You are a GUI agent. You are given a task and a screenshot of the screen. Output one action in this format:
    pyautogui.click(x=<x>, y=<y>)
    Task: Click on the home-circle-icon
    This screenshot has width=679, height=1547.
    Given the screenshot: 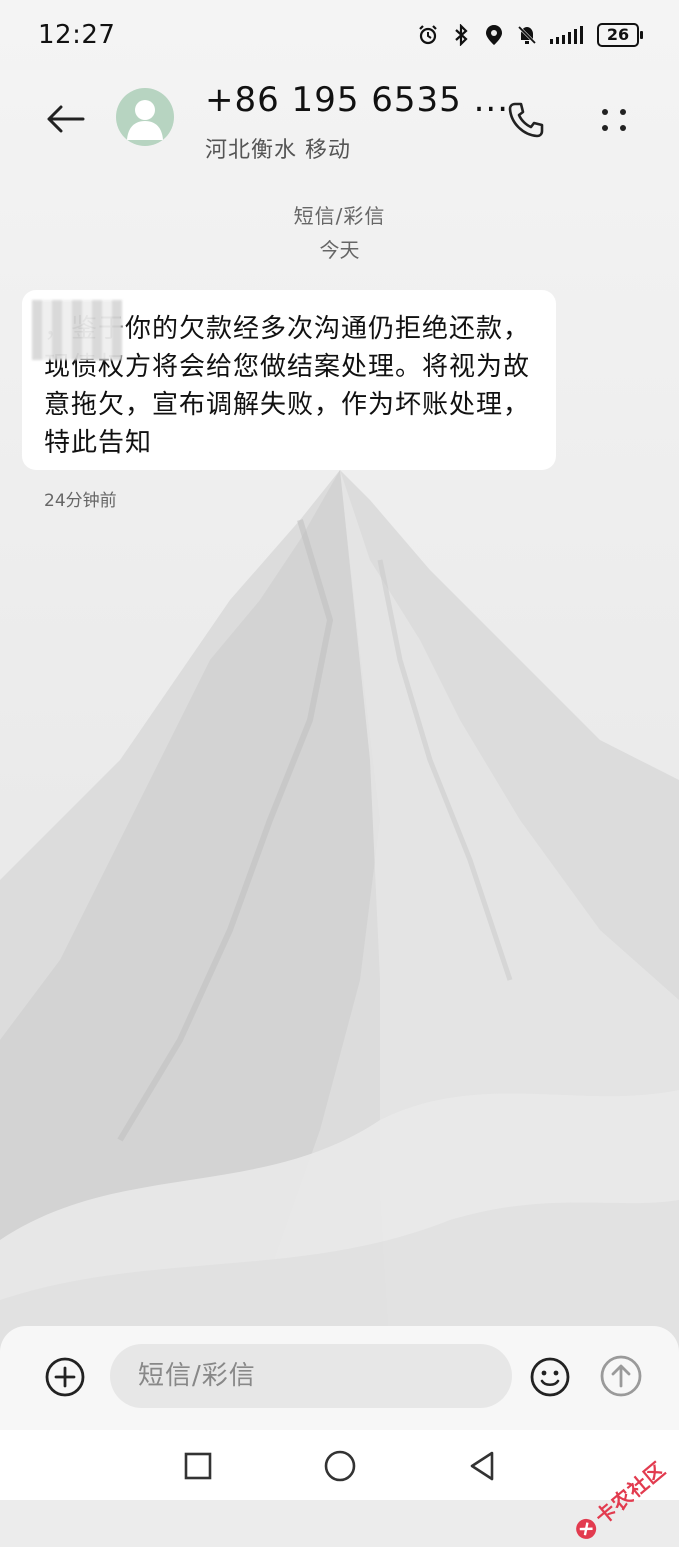 What is the action you would take?
    pyautogui.click(x=340, y=1466)
    